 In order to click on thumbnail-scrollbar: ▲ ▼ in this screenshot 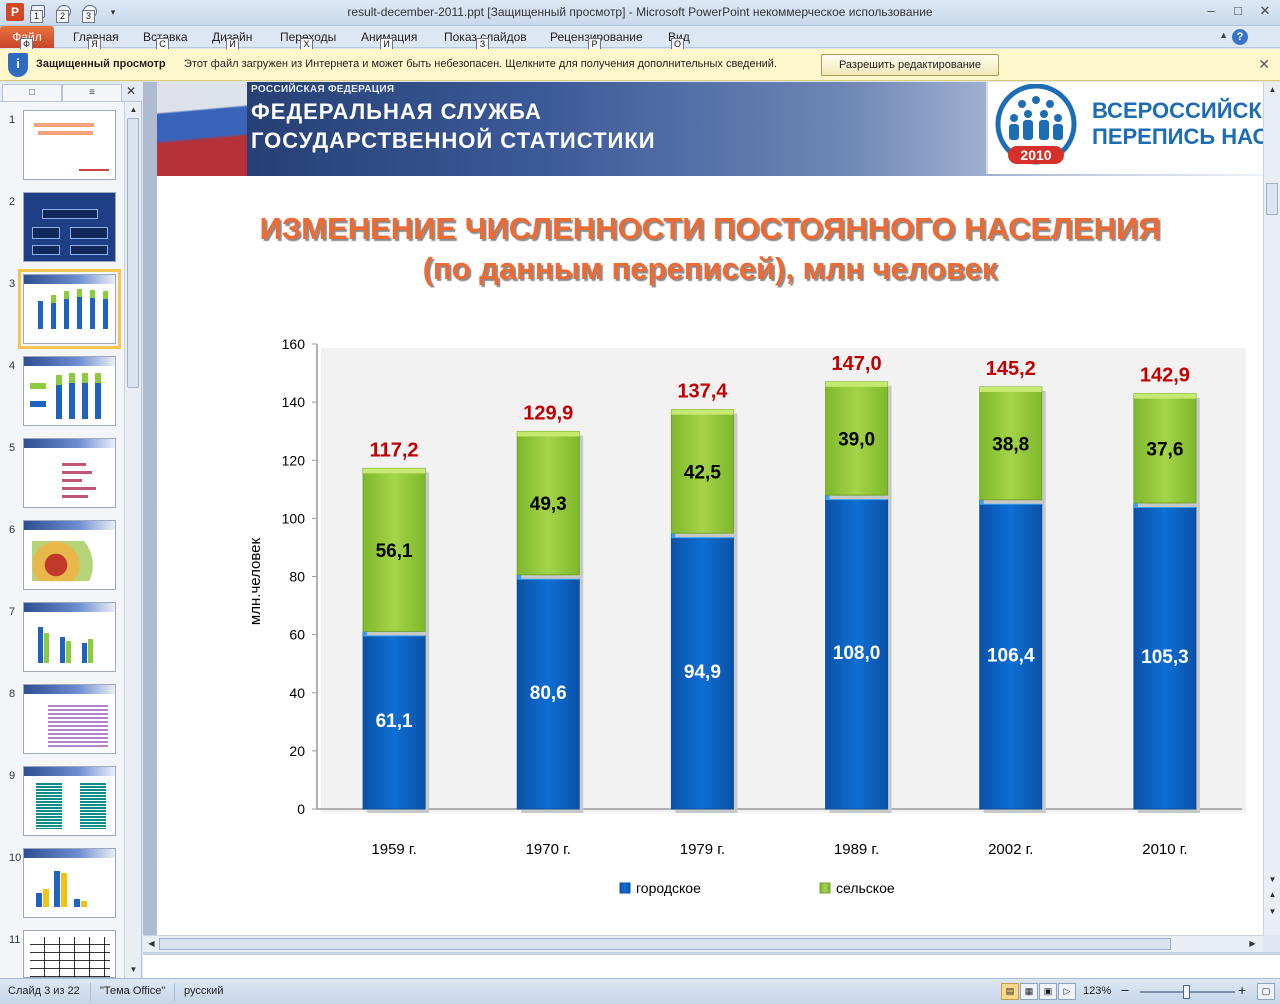, I will do `click(132, 540)`.